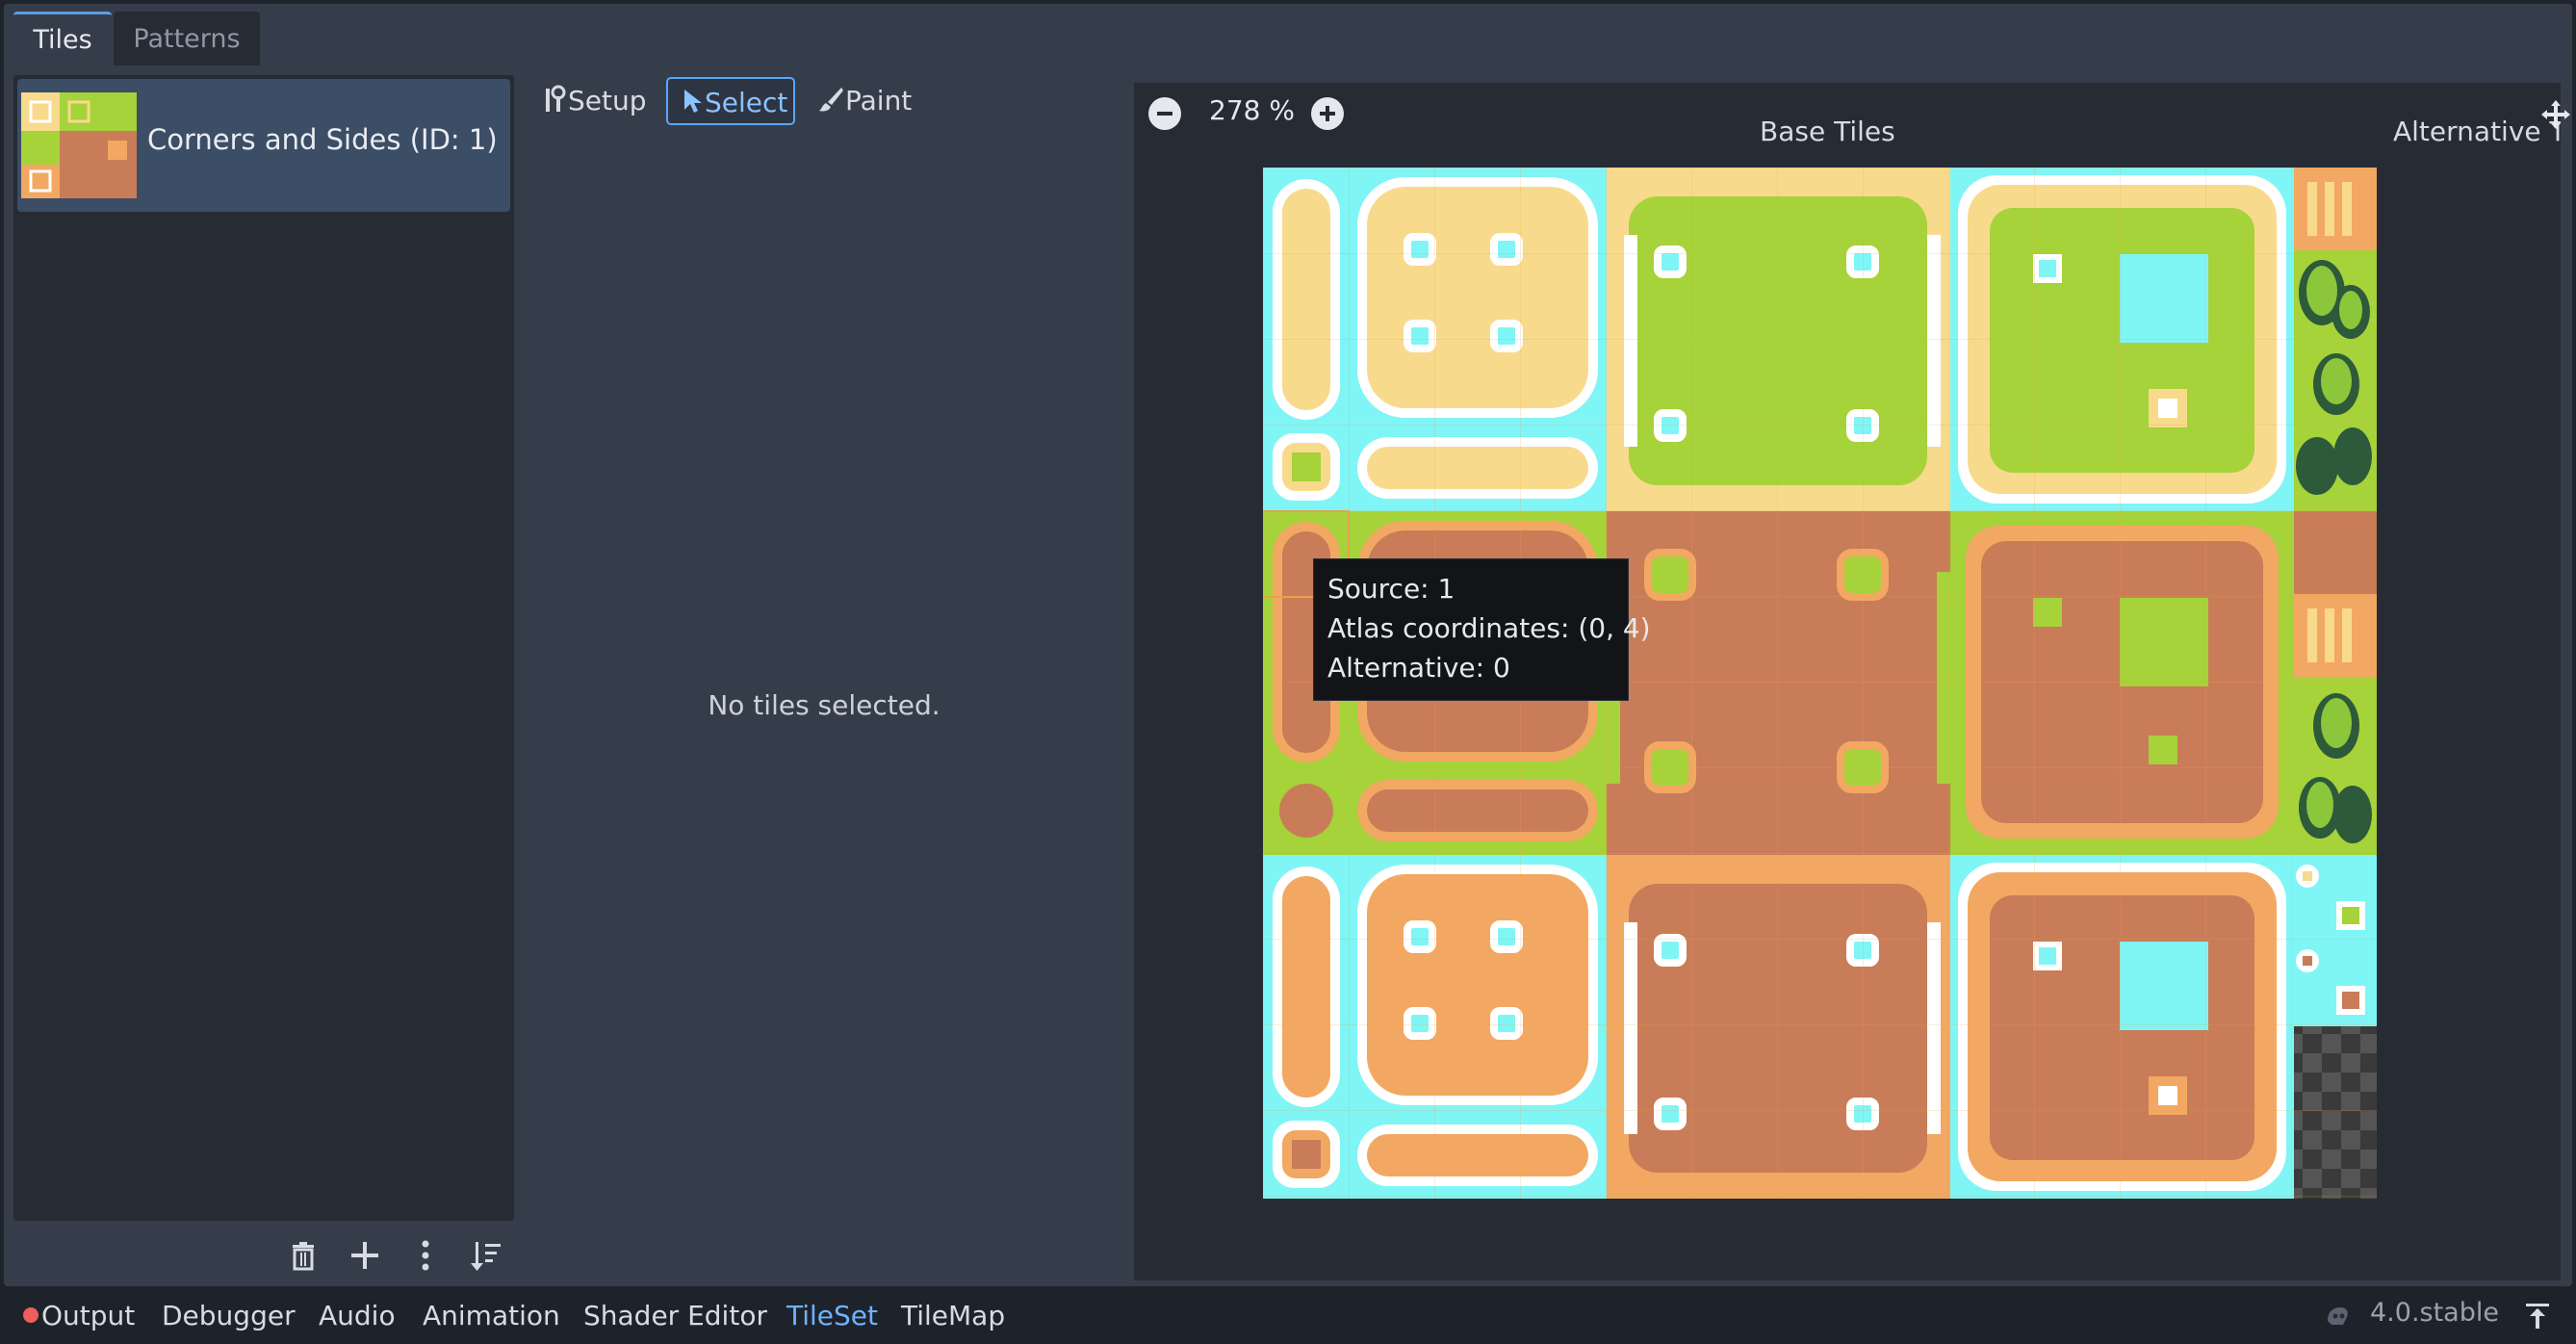  I want to click on no-tiles-selected-text: No tiles selected., so click(824, 705).